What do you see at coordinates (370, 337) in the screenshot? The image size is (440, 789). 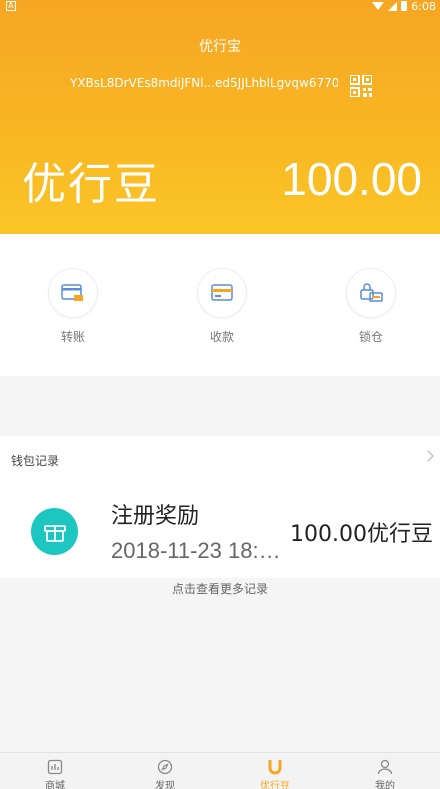 I see `lock-label: 锁仓` at bounding box center [370, 337].